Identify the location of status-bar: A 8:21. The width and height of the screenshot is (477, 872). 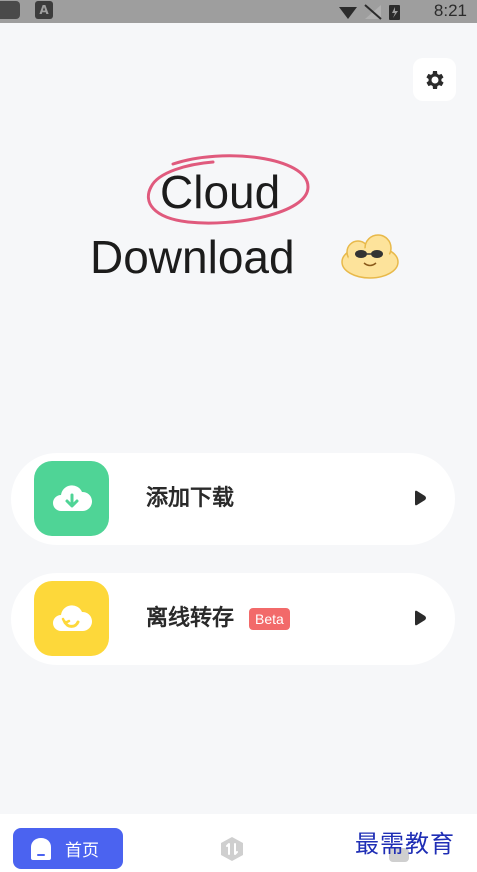
(238, 11).